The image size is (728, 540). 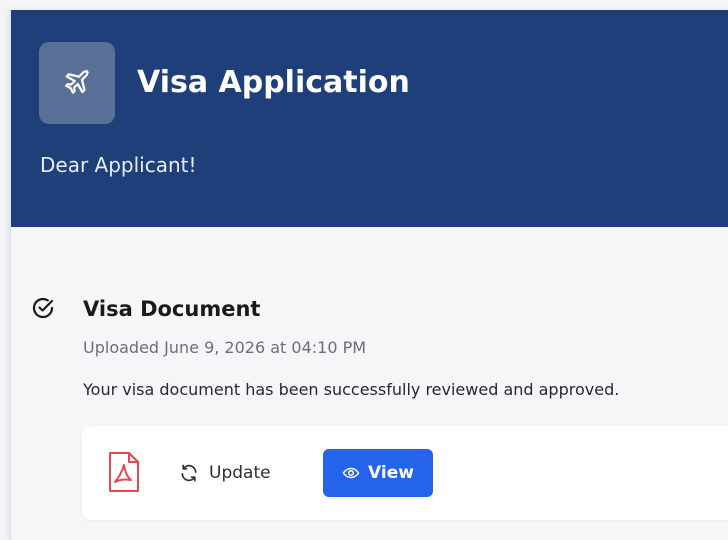 I want to click on airplane-icon-tile, so click(x=77, y=83).